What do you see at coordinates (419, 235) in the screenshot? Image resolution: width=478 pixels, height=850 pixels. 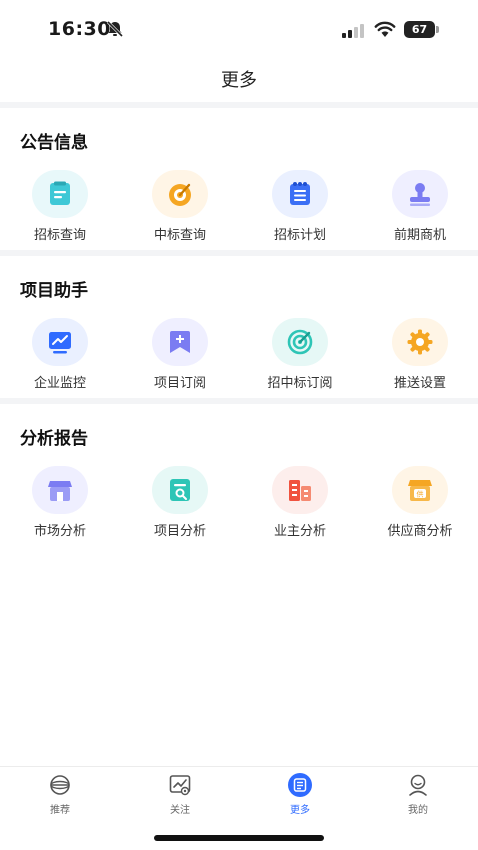 I see `grid-label: 前期商机` at bounding box center [419, 235].